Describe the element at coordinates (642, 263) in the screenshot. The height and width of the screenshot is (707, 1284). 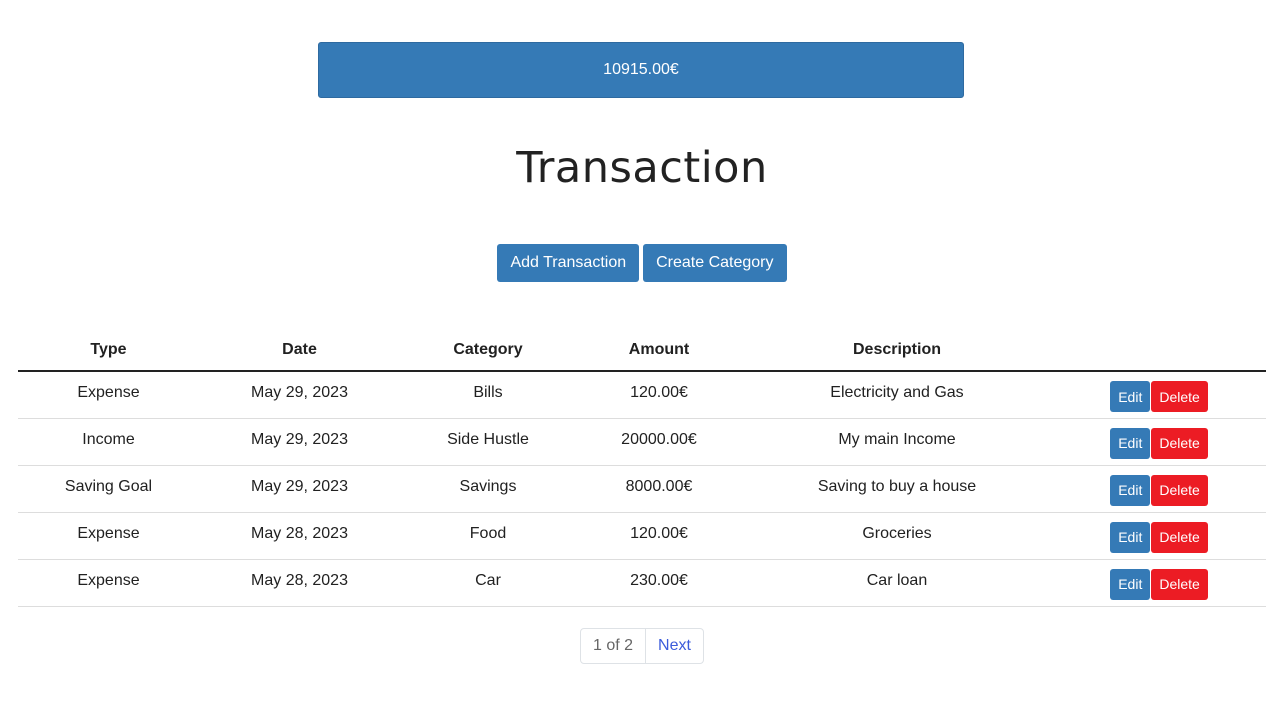
I see `action-bar: Add Transaction Create Category` at that location.